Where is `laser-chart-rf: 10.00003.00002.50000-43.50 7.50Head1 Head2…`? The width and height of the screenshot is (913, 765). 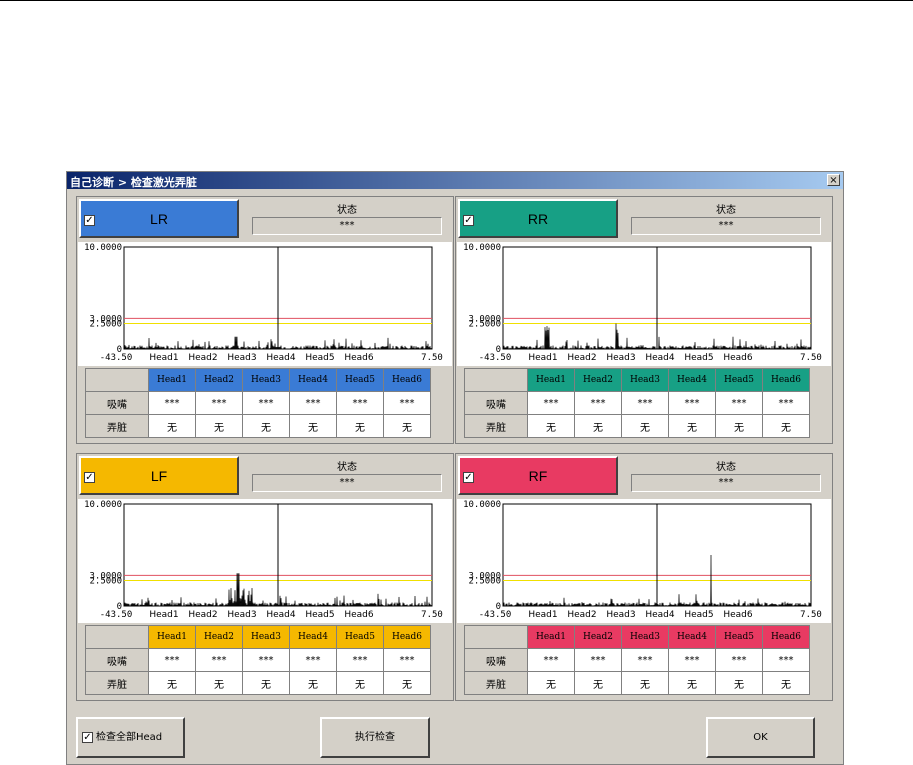
laser-chart-rf: 10.00003.00002.50000-43.50 7.50Head1 Head2… is located at coordinates (644, 561).